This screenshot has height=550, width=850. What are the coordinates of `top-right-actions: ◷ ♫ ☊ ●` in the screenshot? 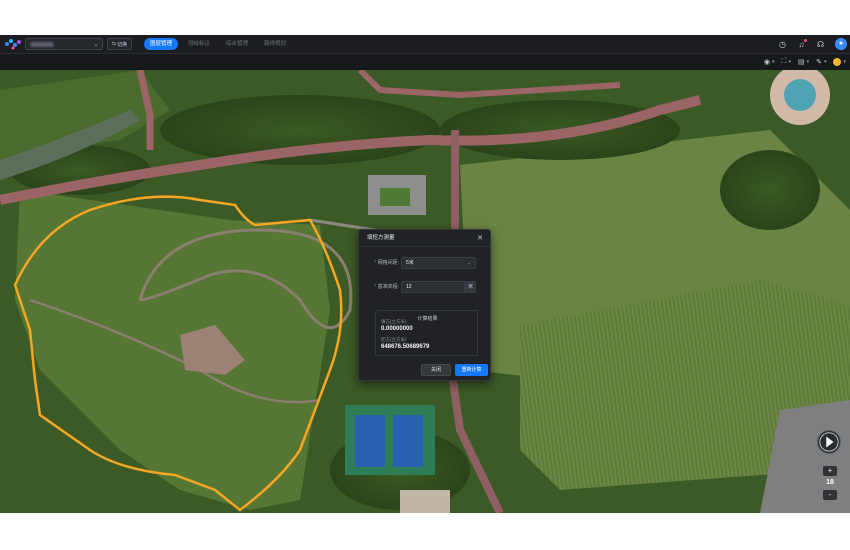 It's located at (809, 44).